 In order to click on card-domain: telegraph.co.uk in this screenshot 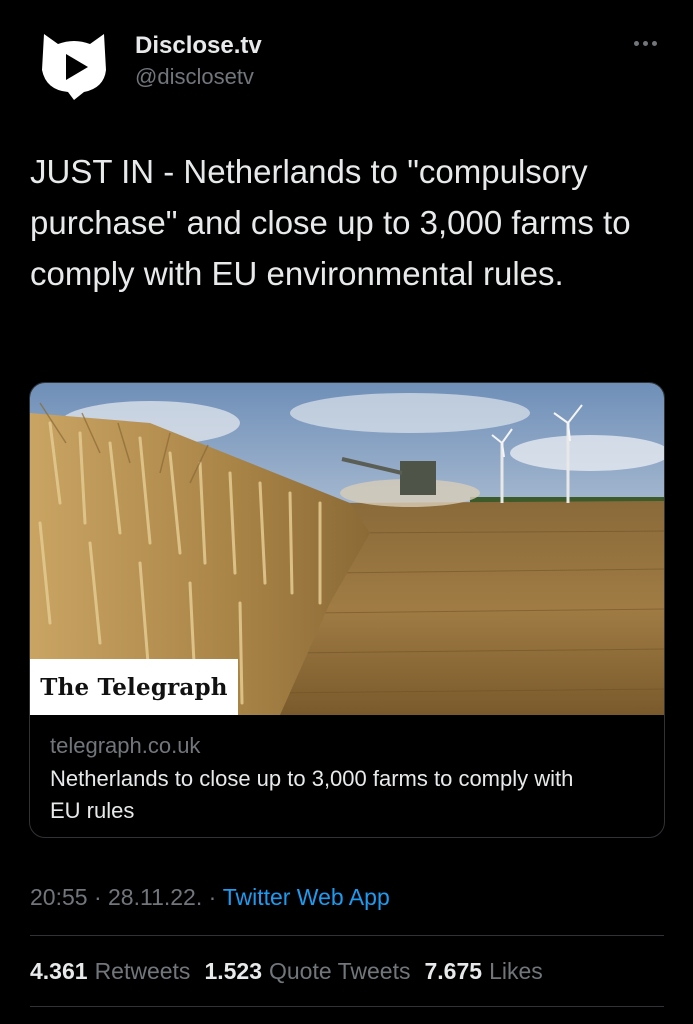, I will do `click(125, 745)`.